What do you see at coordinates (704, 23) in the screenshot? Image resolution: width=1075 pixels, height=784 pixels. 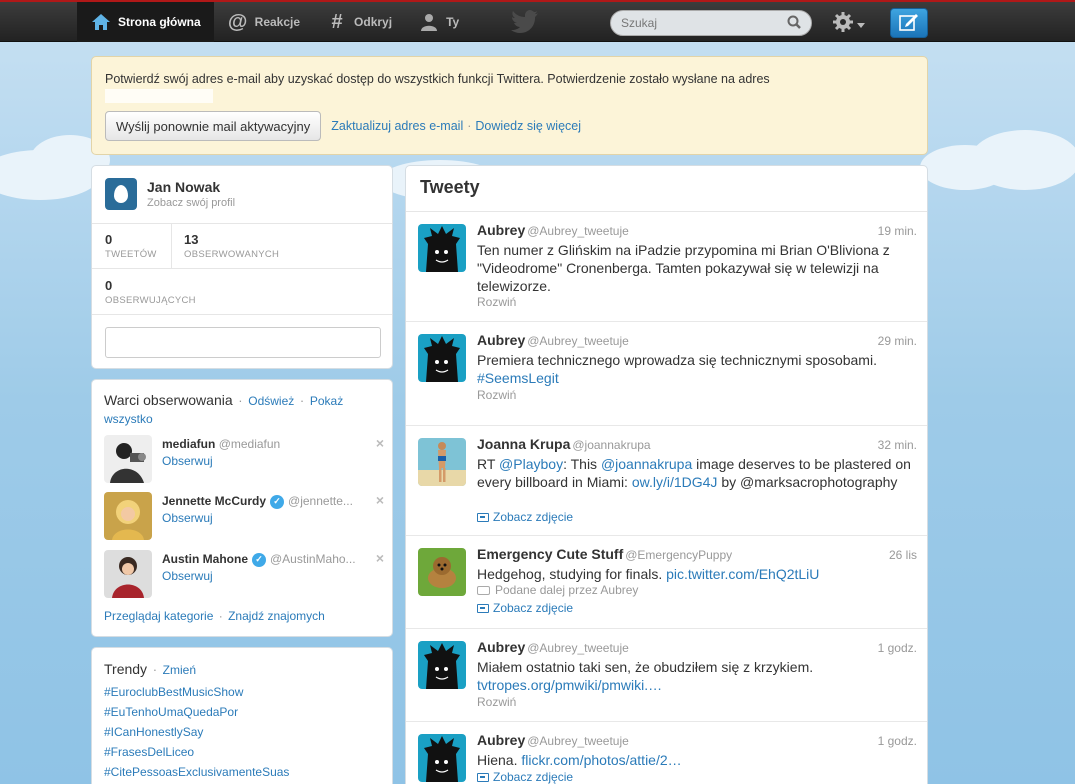 I see `search-input` at bounding box center [704, 23].